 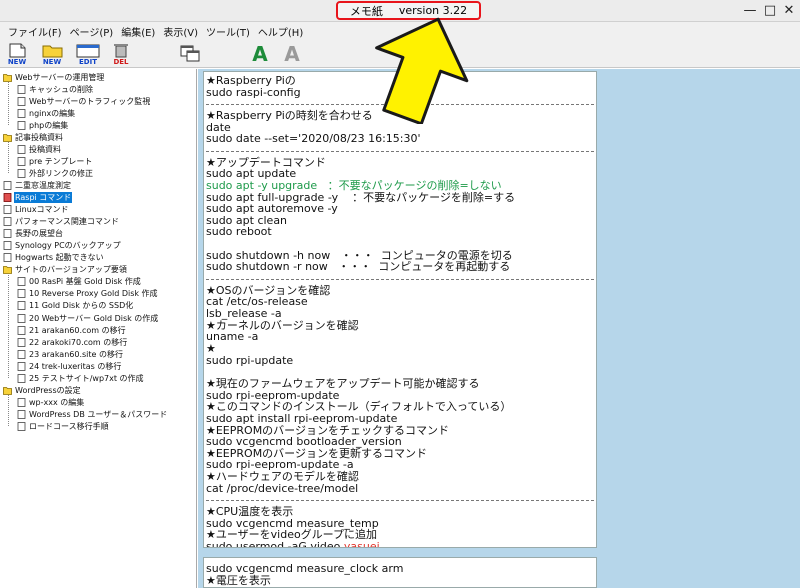 I want to click on window-toggle-button, so click(x=191, y=54).